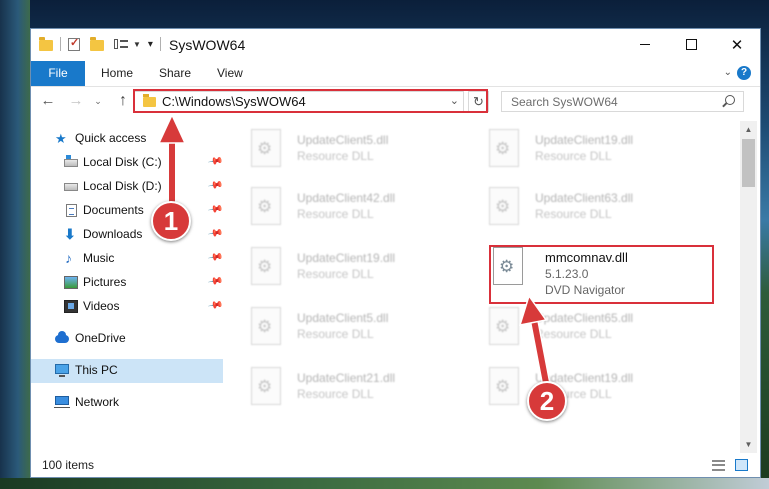 The image size is (769, 489). I want to click on search-input: Search SysWOW64, so click(622, 101).